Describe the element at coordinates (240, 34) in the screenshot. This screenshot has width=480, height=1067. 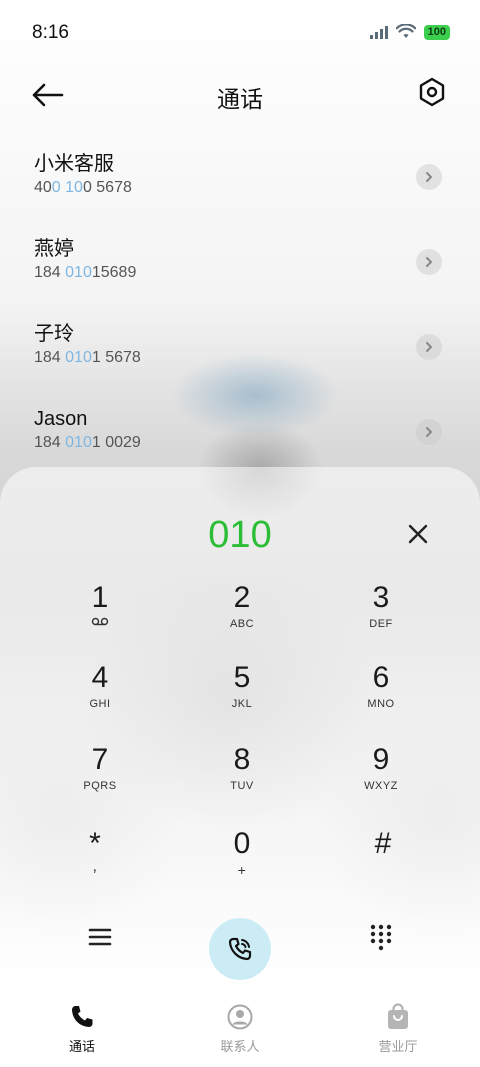
I see `status-bar: 8:16 100` at that location.